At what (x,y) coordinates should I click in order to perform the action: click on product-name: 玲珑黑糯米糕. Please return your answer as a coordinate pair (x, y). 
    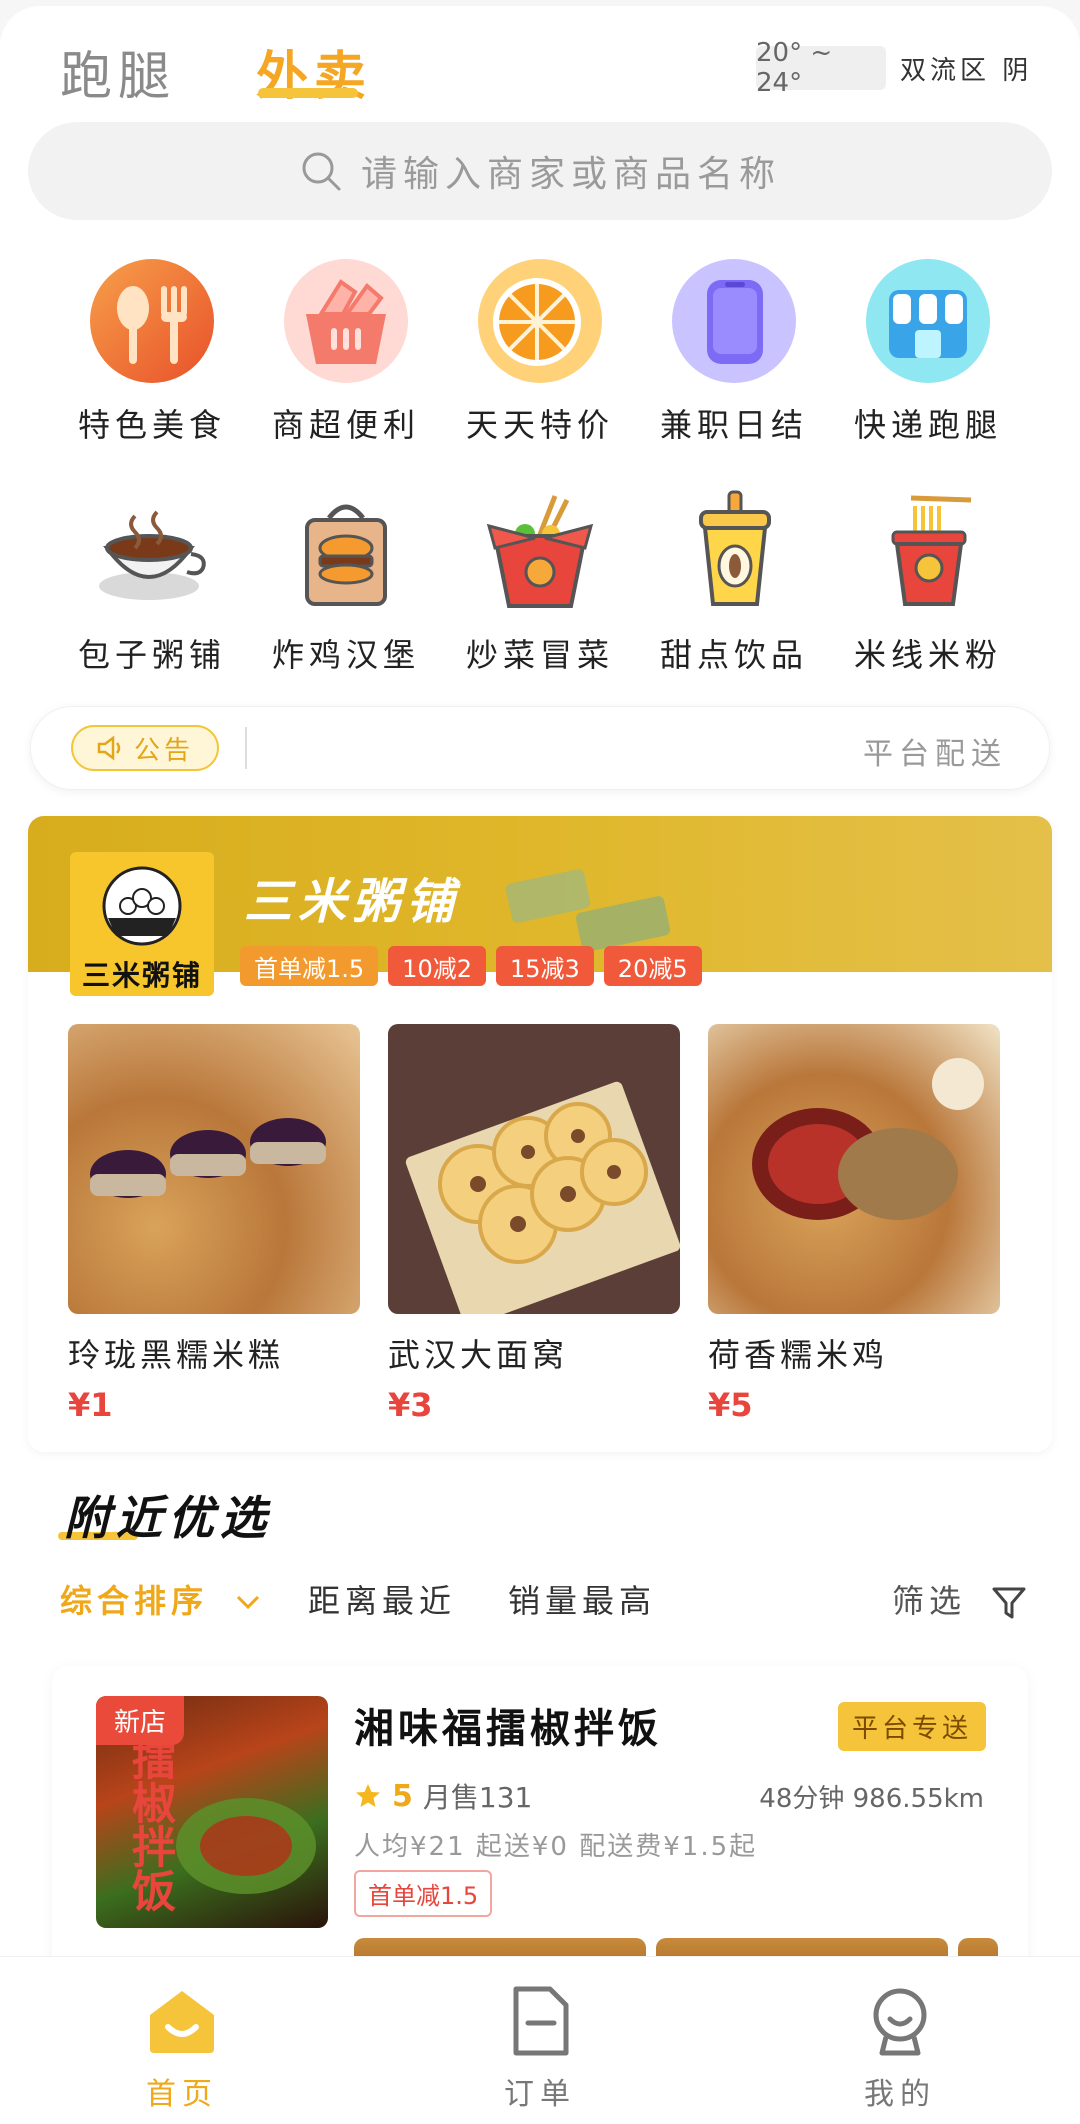
    Looking at the image, I should click on (176, 1355).